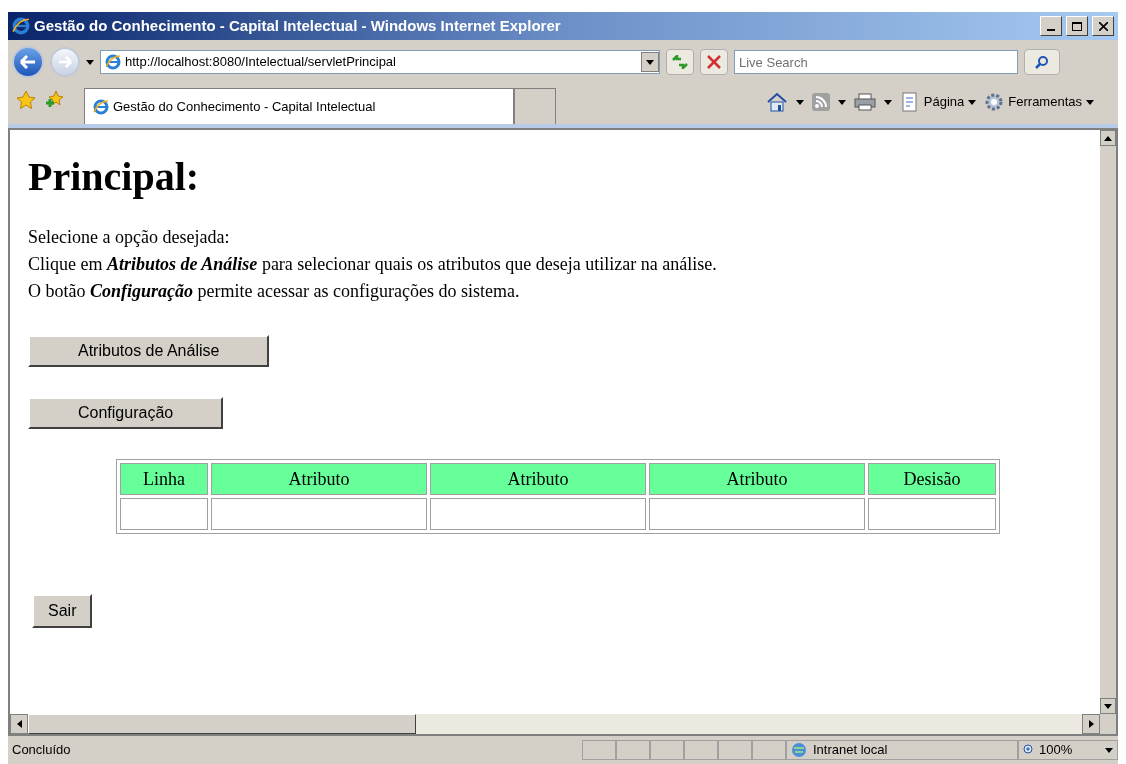 The image size is (1126, 764). I want to click on action-button: Atributos de Análise, so click(149, 351).